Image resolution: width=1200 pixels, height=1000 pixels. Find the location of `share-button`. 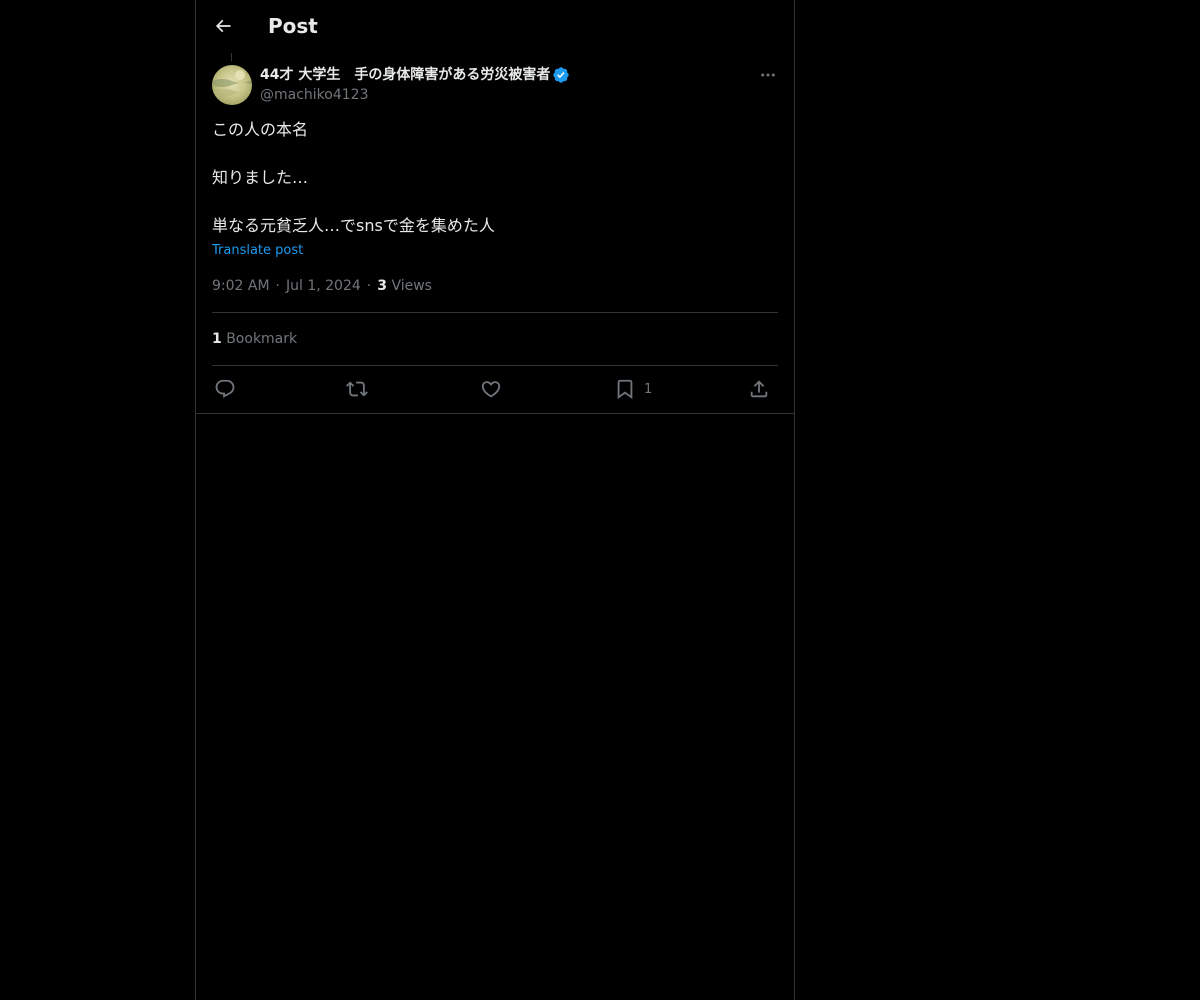

share-button is located at coordinates (759, 389).